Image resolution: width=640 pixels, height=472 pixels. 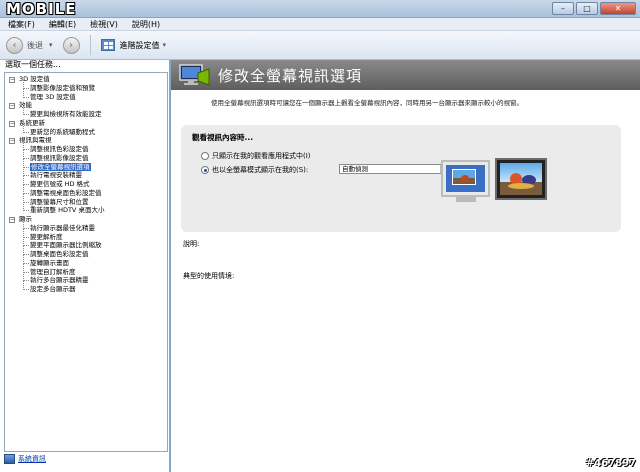 I want to click on menu-help: 說明(H), so click(x=146, y=24).